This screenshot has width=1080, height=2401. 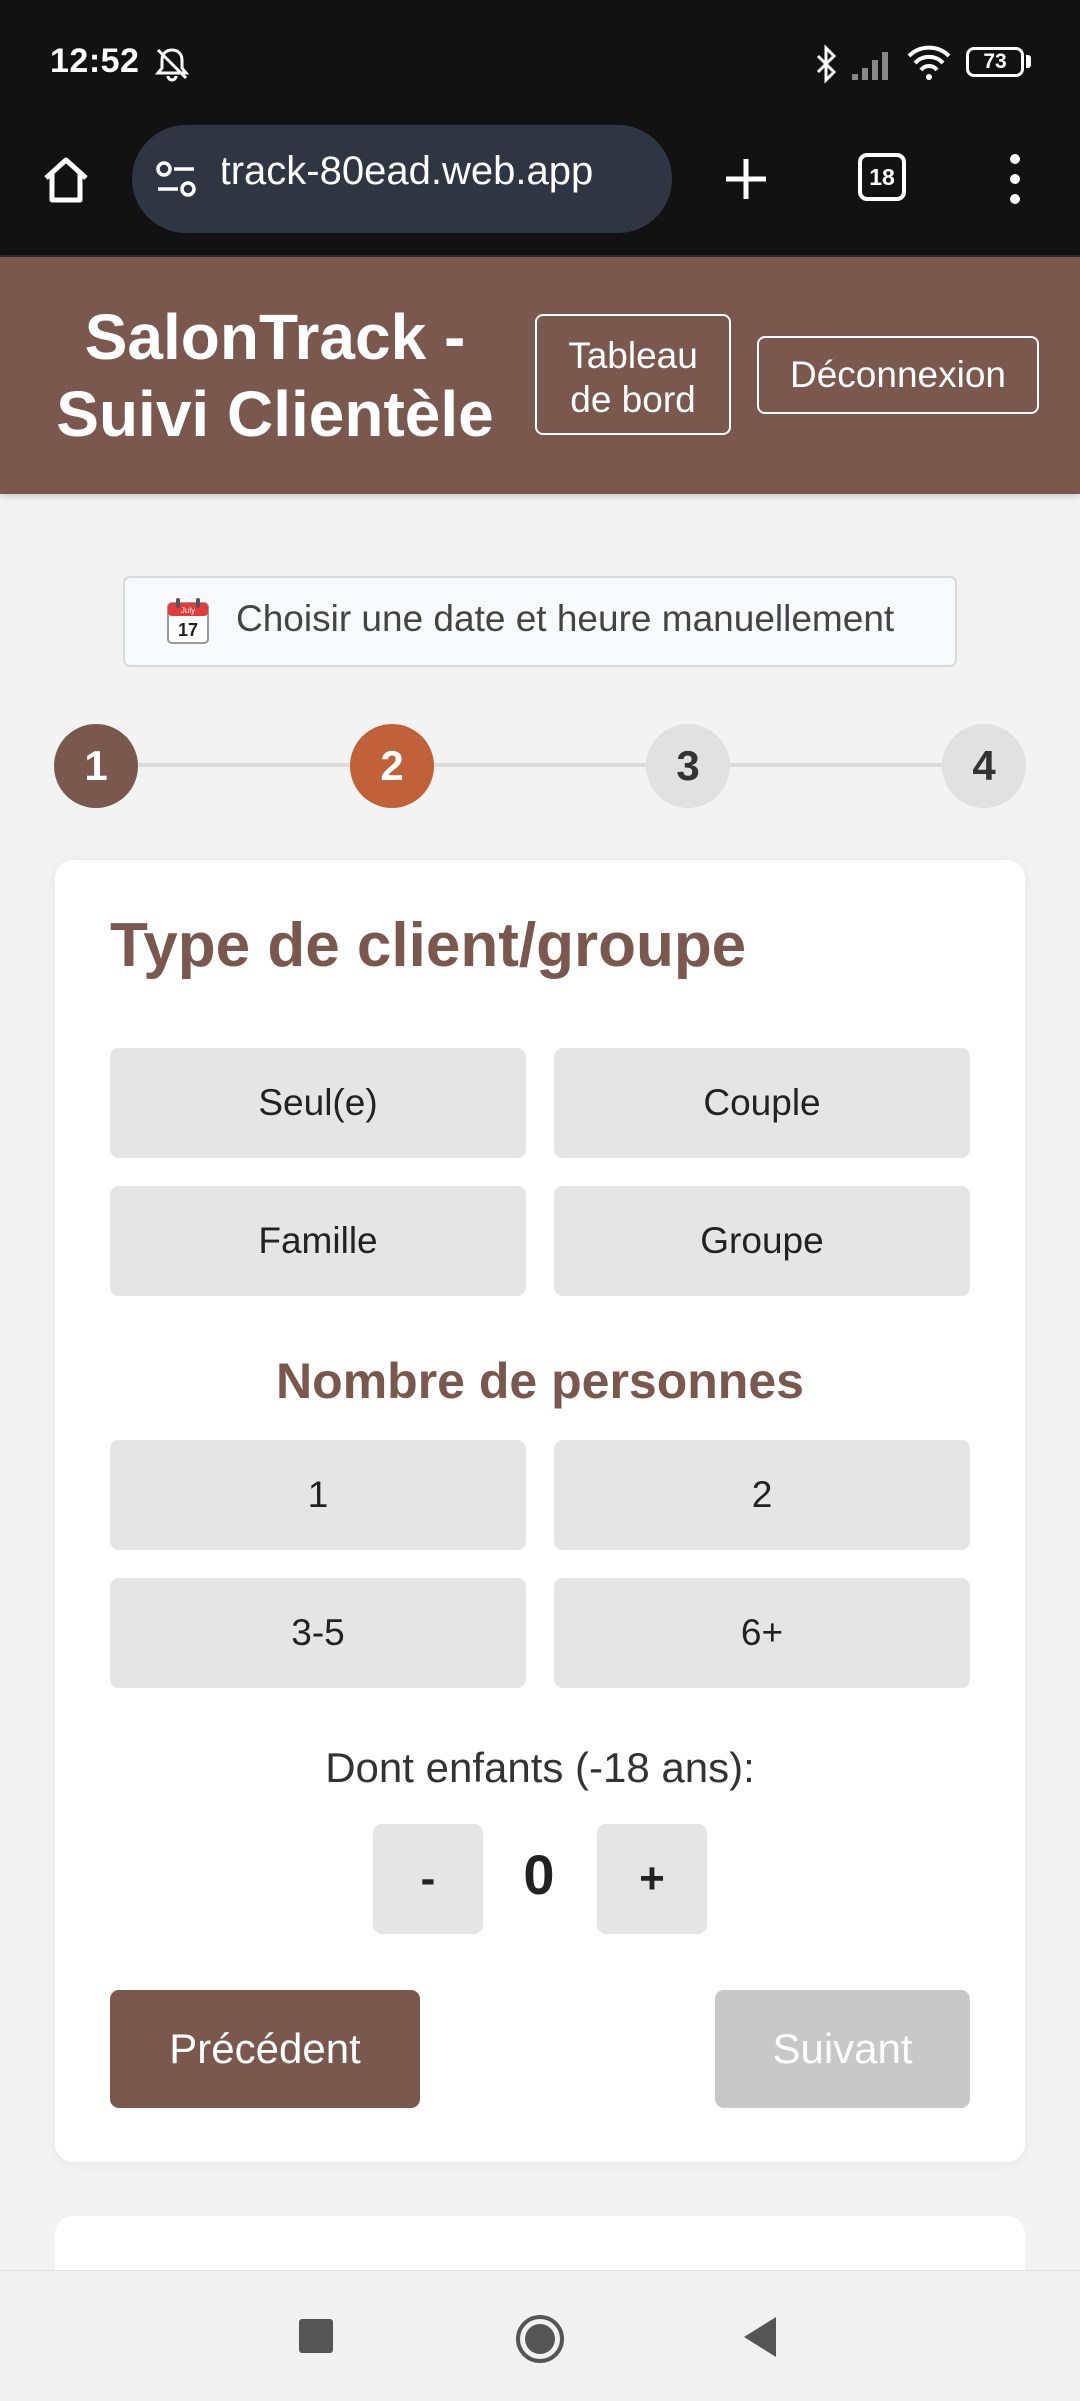 I want to click on browser-toolbar: salontrack-80ead.web.app 18, so click(x=540, y=191).